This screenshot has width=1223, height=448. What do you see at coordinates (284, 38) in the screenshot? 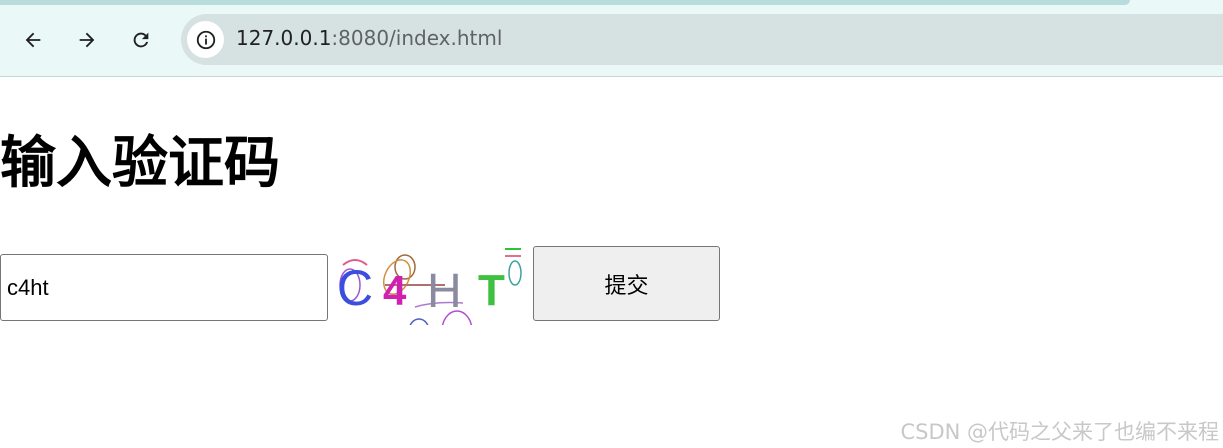
I see `url-host: 127.0.0.1` at bounding box center [284, 38].